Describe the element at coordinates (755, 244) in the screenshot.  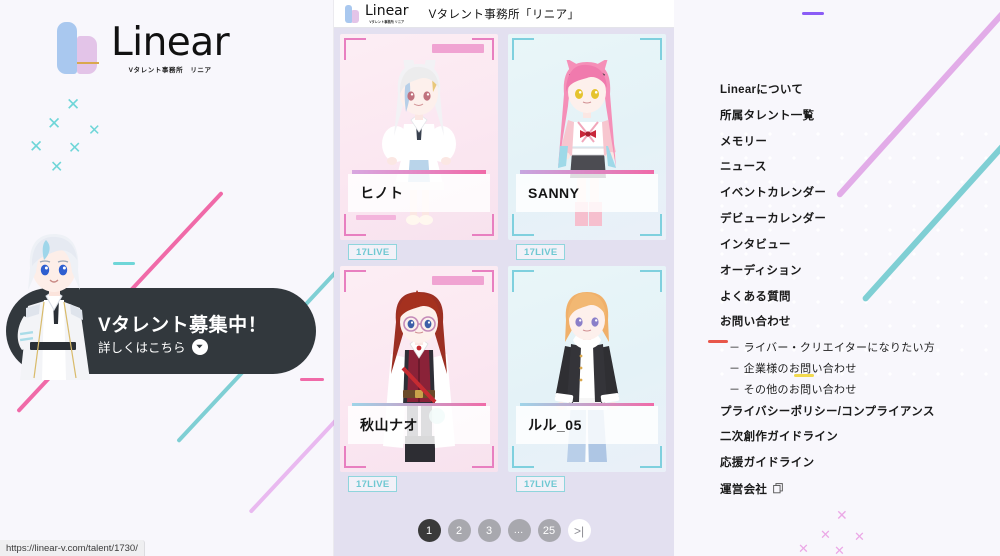
I see `menu-item-label: インタビュー` at that location.